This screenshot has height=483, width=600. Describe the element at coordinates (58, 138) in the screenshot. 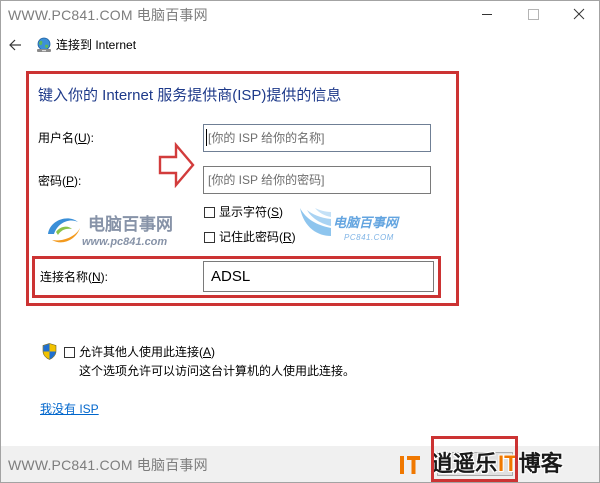

I see `username-label-text: 用户名(` at that location.